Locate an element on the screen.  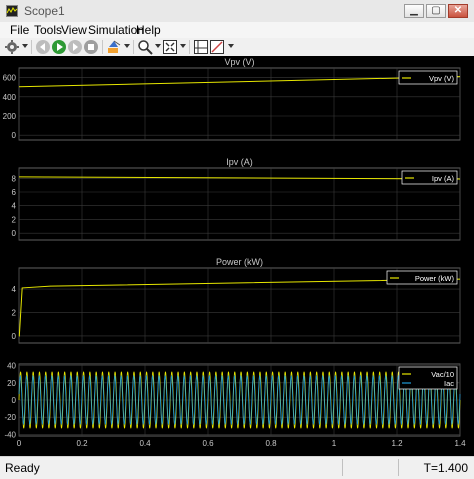
y-tick-label: 40 is located at coordinates (11, 366).